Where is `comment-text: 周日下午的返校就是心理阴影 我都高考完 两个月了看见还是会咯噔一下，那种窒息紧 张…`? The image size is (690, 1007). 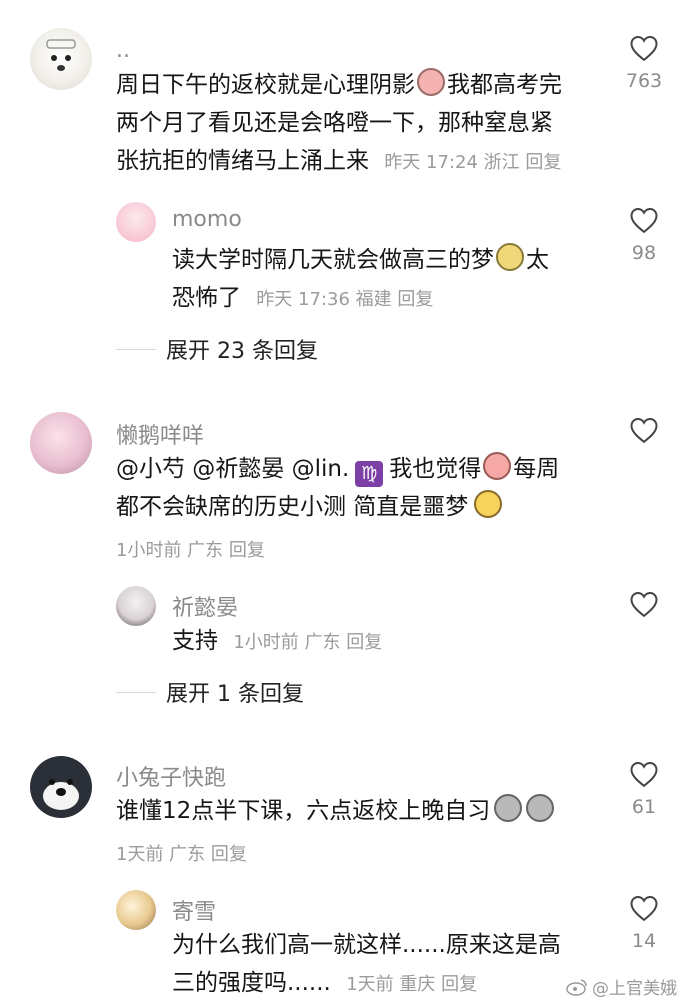
comment-text: 周日下午的返校就是心理阴影 我都高考完 两个月了看见还是会咯噔一下，那种窒息紧 张… is located at coordinates (366, 124).